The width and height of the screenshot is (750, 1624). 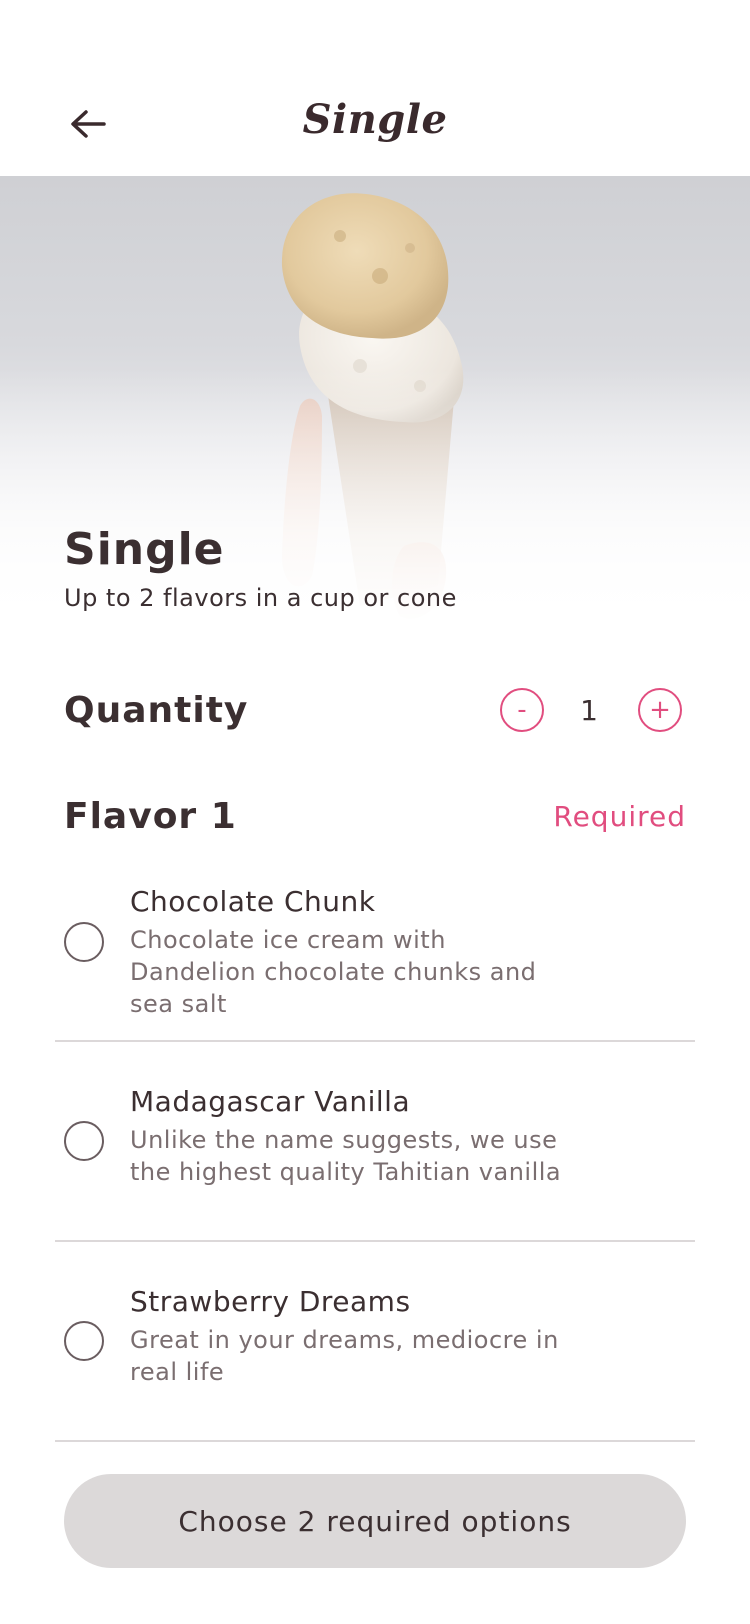 What do you see at coordinates (375, 712) in the screenshot?
I see `quantity-row: Quantity - 1 +` at bounding box center [375, 712].